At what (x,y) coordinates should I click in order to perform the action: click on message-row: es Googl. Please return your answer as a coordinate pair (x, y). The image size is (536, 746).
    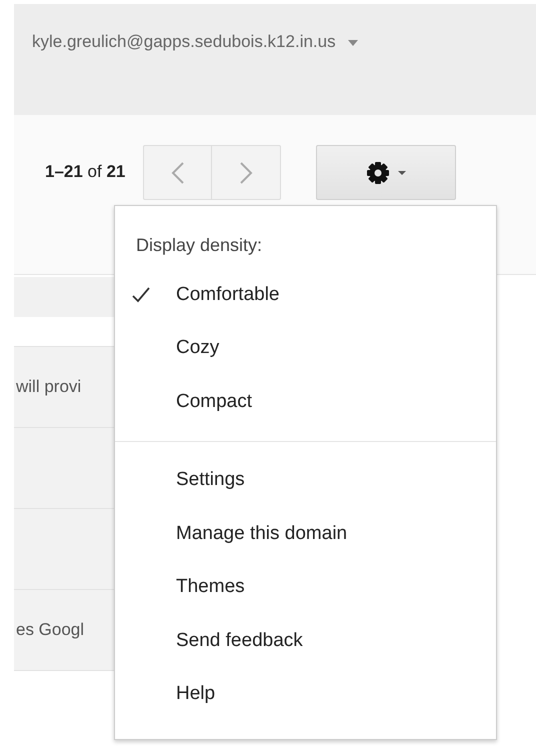
    Looking at the image, I should click on (64, 630).